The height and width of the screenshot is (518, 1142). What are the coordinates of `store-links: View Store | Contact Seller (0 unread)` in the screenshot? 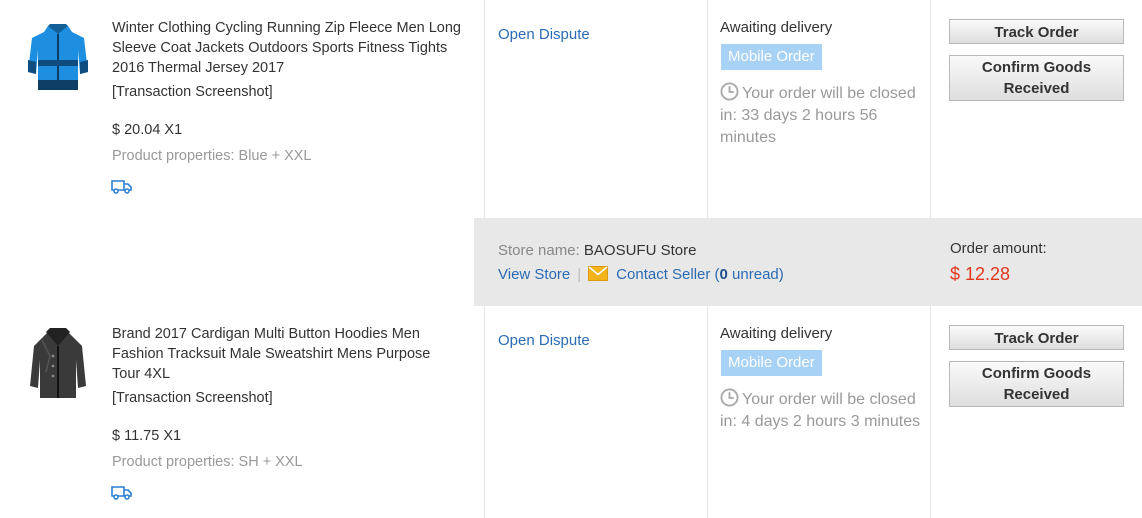 It's located at (641, 274).